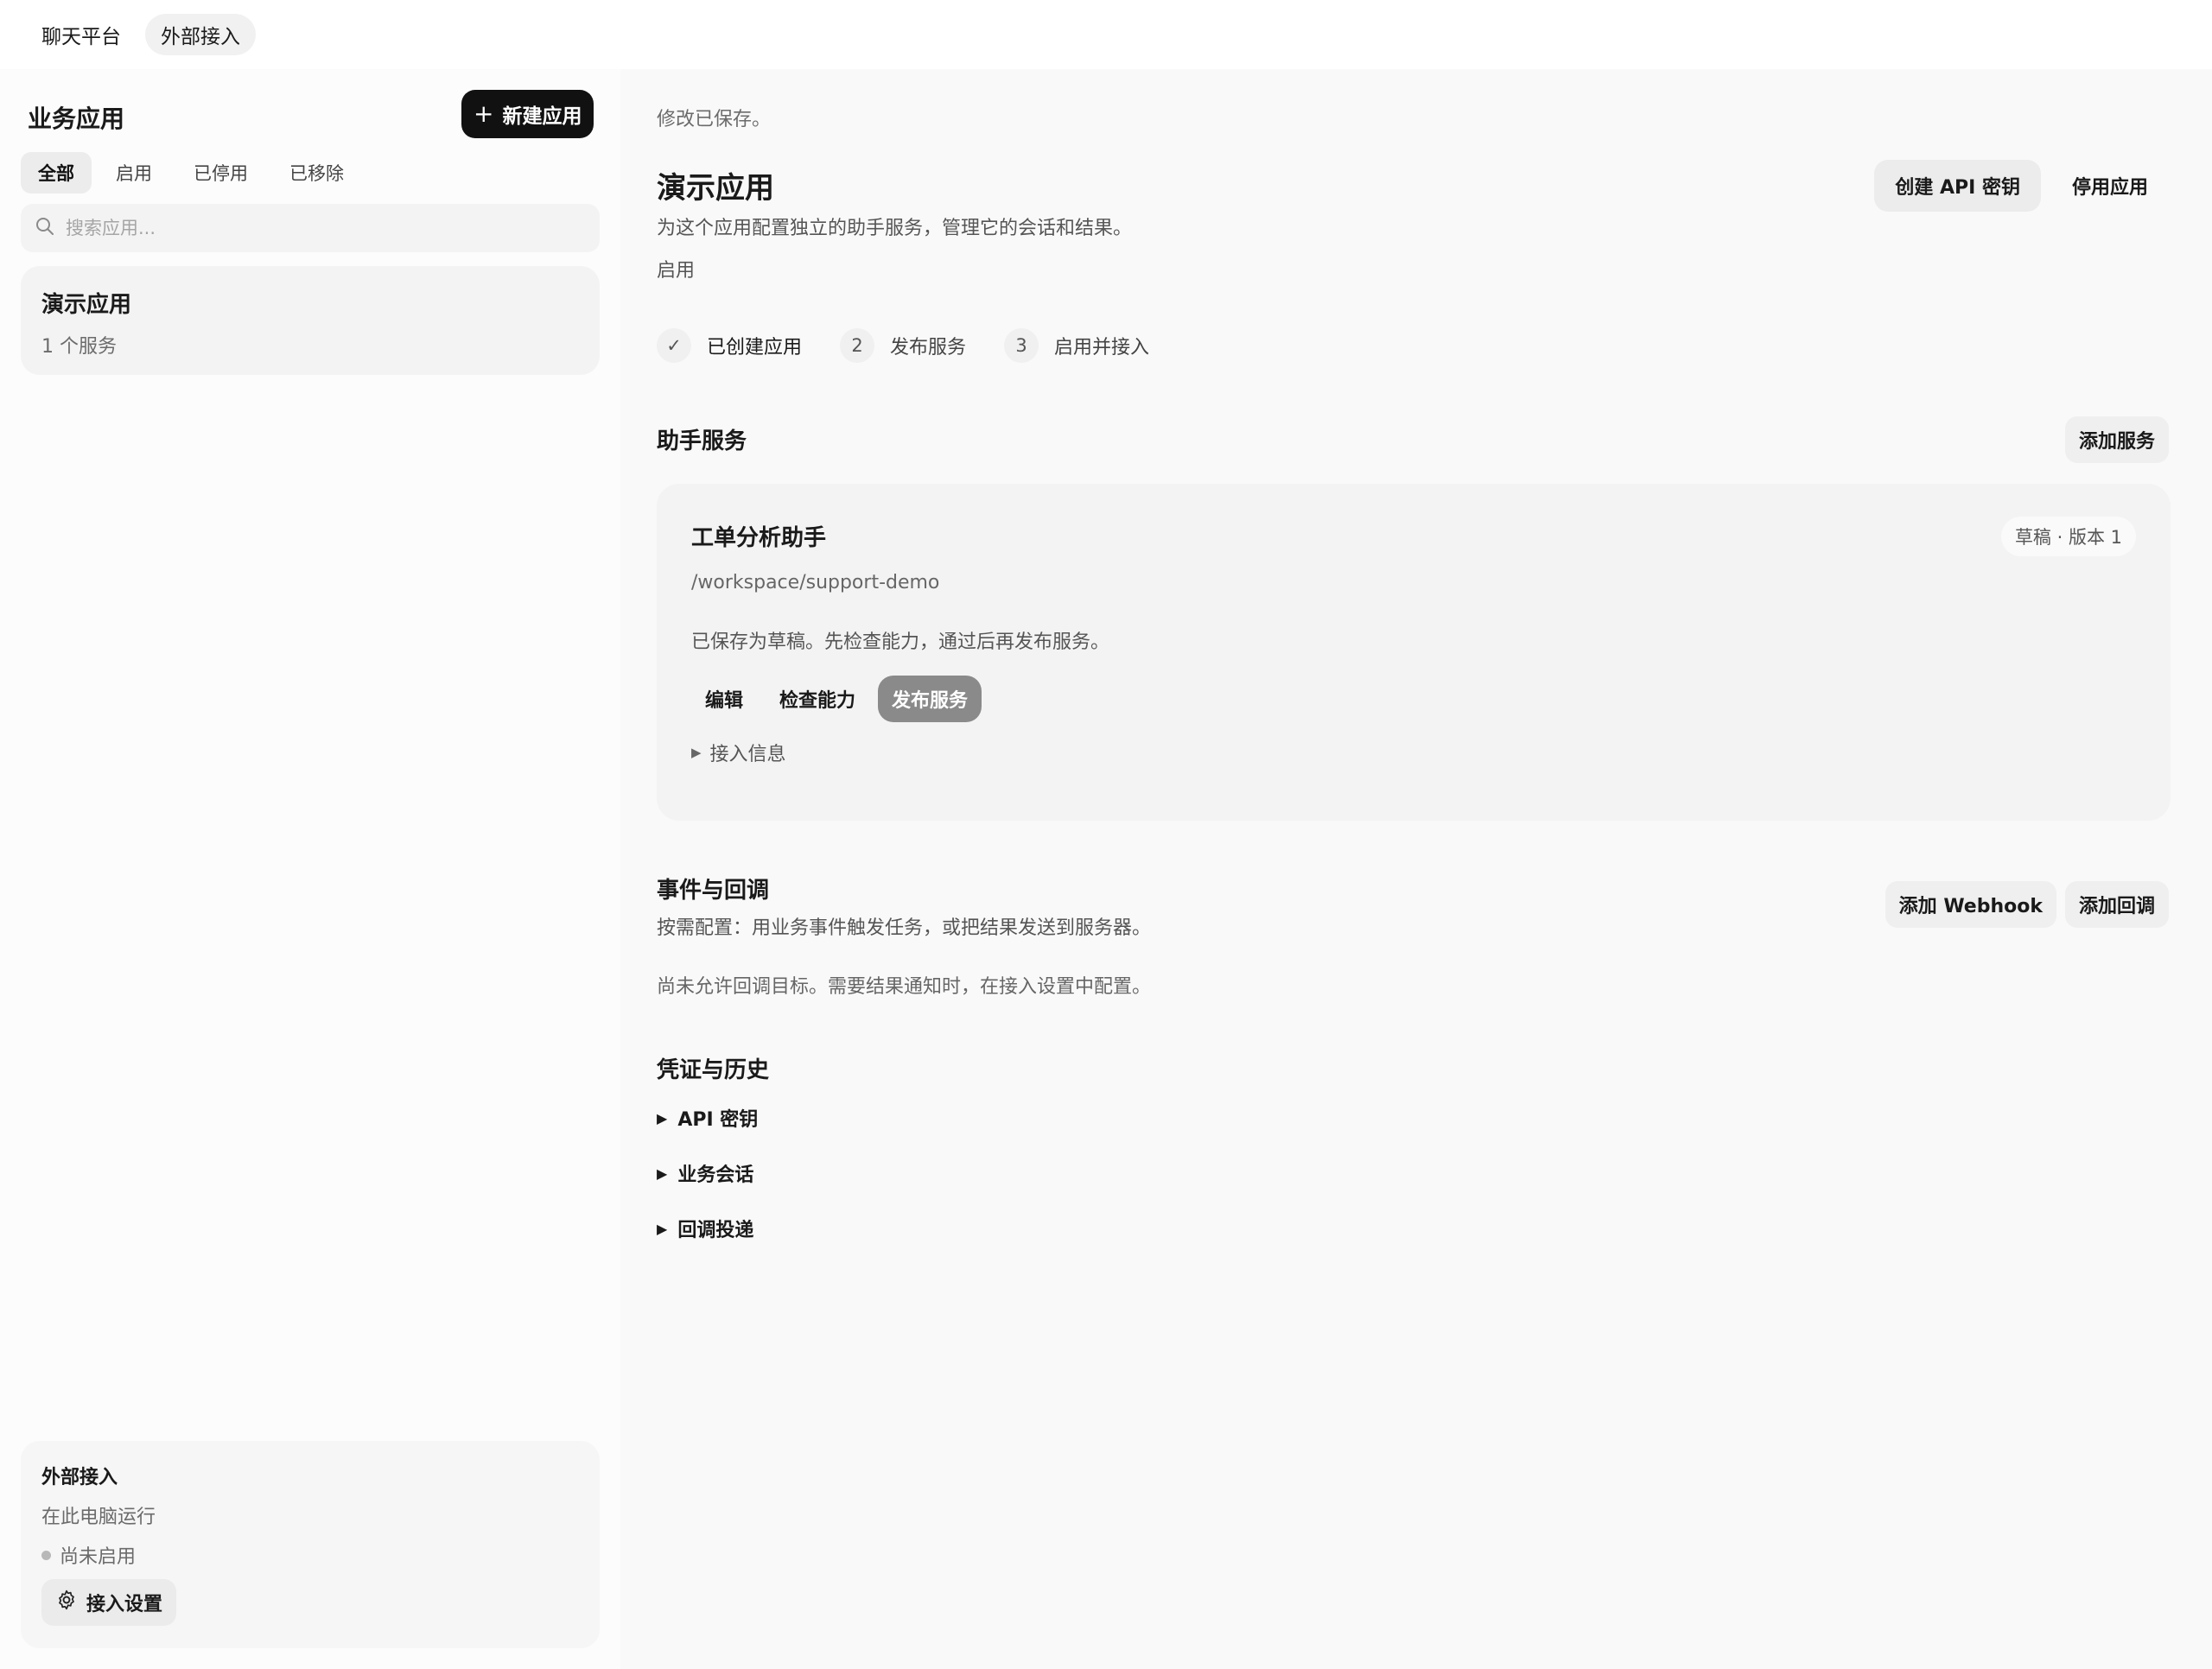 The width and height of the screenshot is (2212, 1669). I want to click on edit-button: 编辑, so click(724, 699).